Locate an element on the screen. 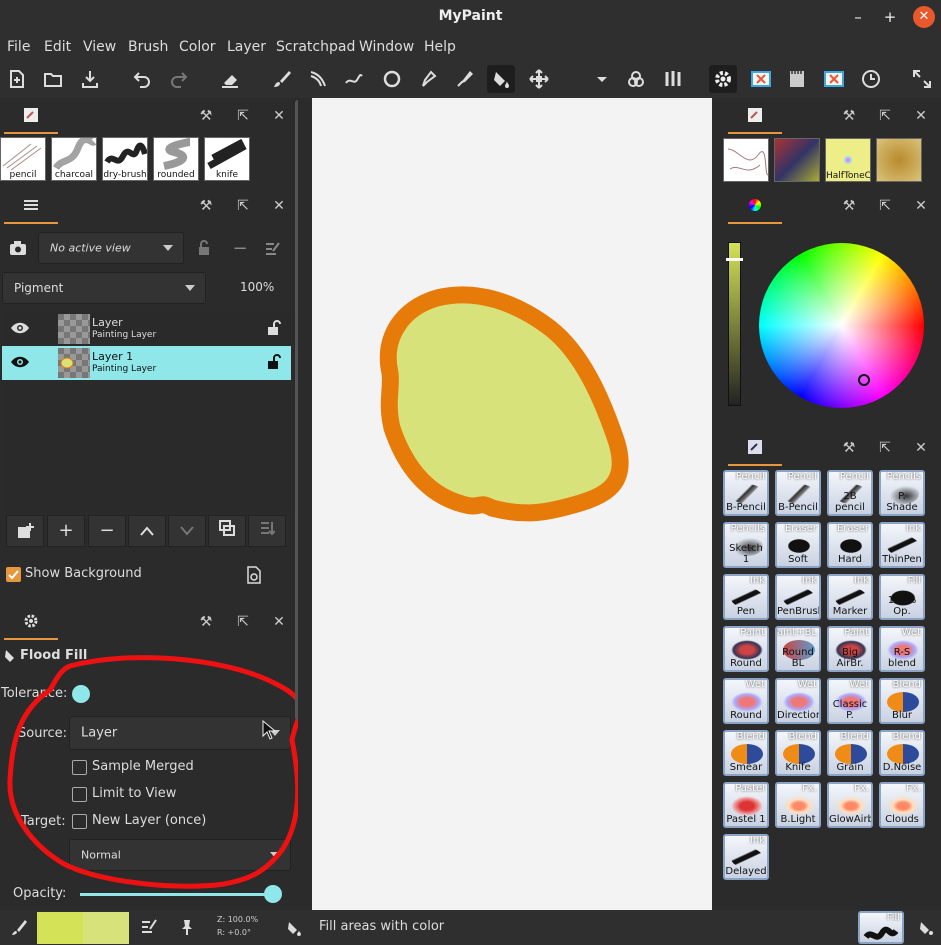 Image resolution: width=941 pixels, height=945 pixels. minimize-button: – is located at coordinates (858, 17).